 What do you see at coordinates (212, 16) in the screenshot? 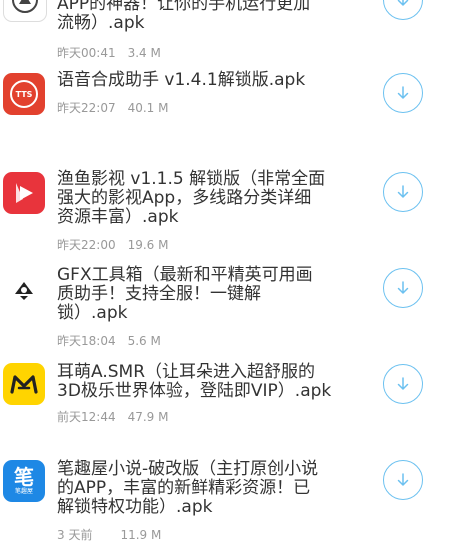
I see `file-title: APP的神器！让你的手机运行更加 流畅）.apk` at bounding box center [212, 16].